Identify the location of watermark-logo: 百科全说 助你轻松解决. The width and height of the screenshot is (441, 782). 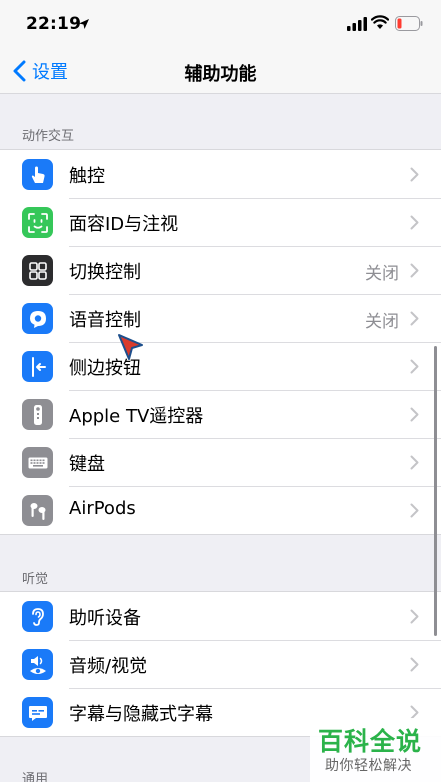
(375, 750).